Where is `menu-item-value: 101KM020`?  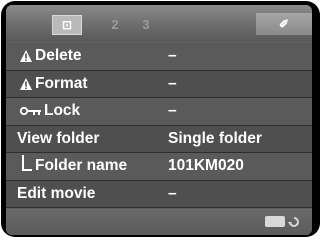 menu-item-value: 101KM020 is located at coordinates (206, 166).